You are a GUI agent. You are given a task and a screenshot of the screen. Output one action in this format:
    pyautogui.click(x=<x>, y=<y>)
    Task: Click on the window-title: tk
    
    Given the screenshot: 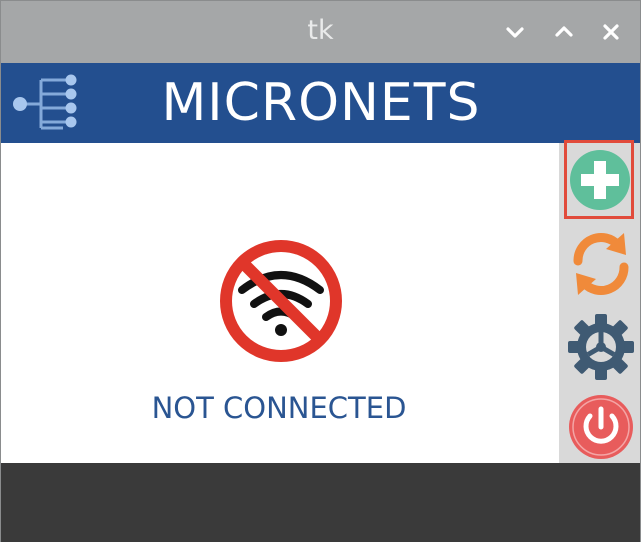 What is the action you would take?
    pyautogui.click(x=320, y=30)
    